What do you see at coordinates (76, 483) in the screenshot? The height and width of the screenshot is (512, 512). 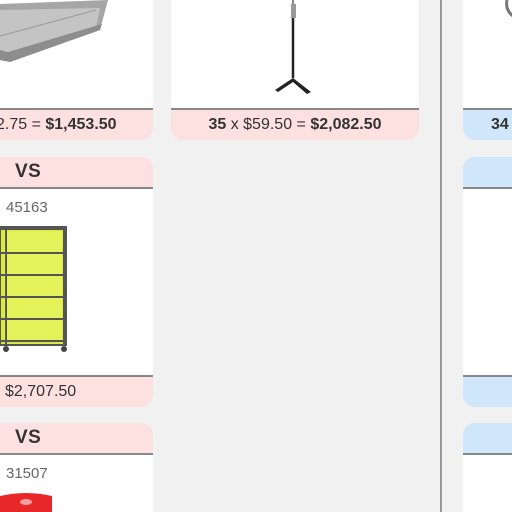 I see `product-card-bottom-left: 31507` at bounding box center [76, 483].